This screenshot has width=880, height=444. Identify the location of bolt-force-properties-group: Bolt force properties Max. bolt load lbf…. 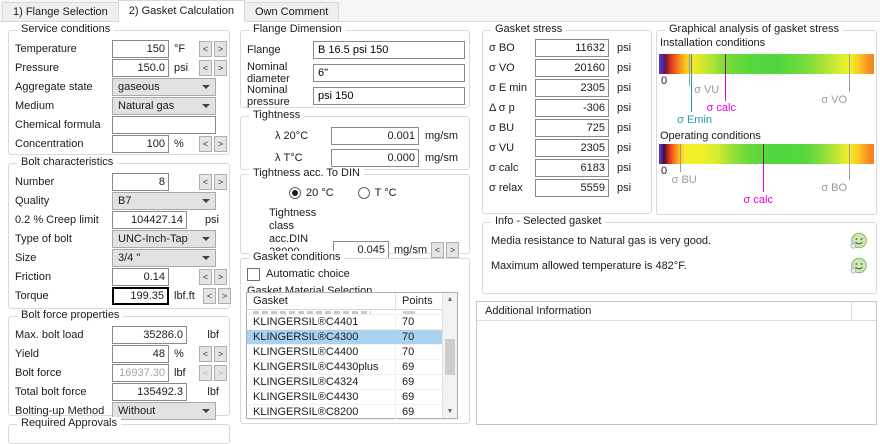
(119, 364).